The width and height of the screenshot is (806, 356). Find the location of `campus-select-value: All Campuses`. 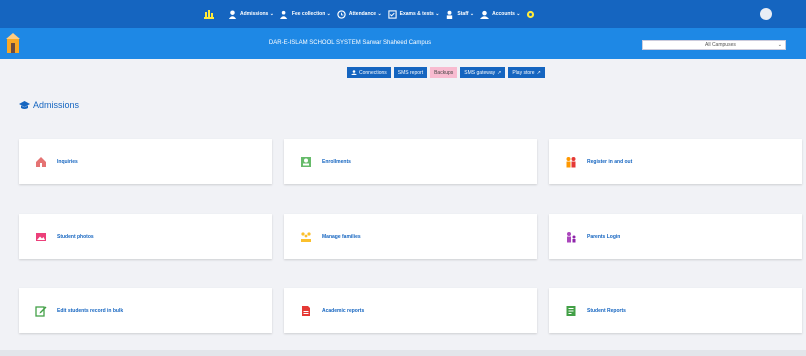

campus-select-value: All Campuses is located at coordinates (720, 45).